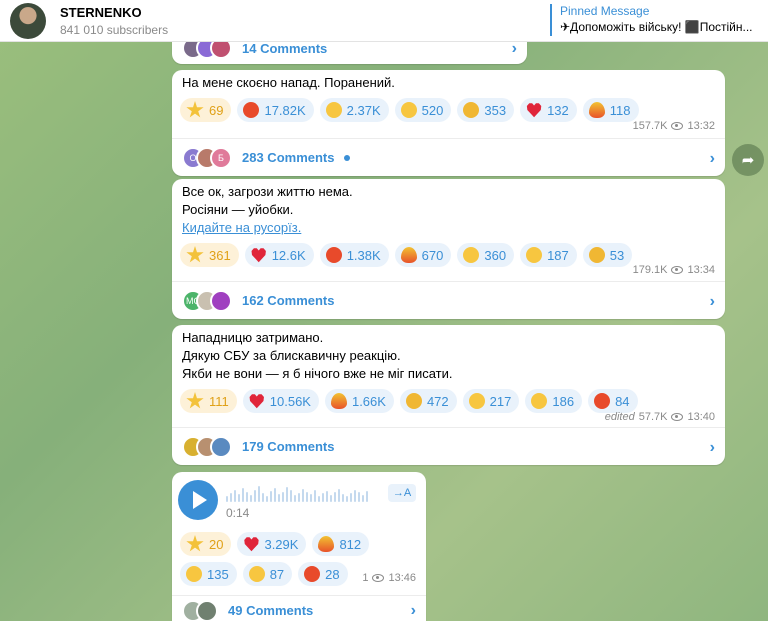 The image size is (768, 621). I want to click on share-button: ➦, so click(748, 160).